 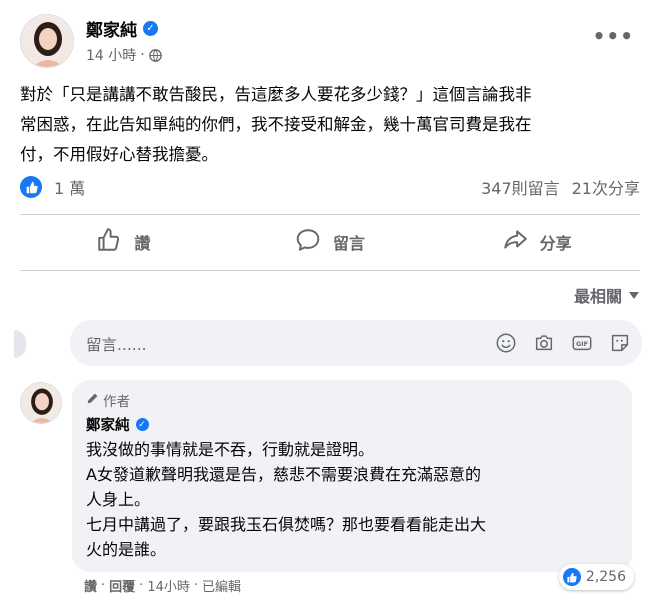 What do you see at coordinates (520, 187) in the screenshot?
I see `comment-count: 347則留言` at bounding box center [520, 187].